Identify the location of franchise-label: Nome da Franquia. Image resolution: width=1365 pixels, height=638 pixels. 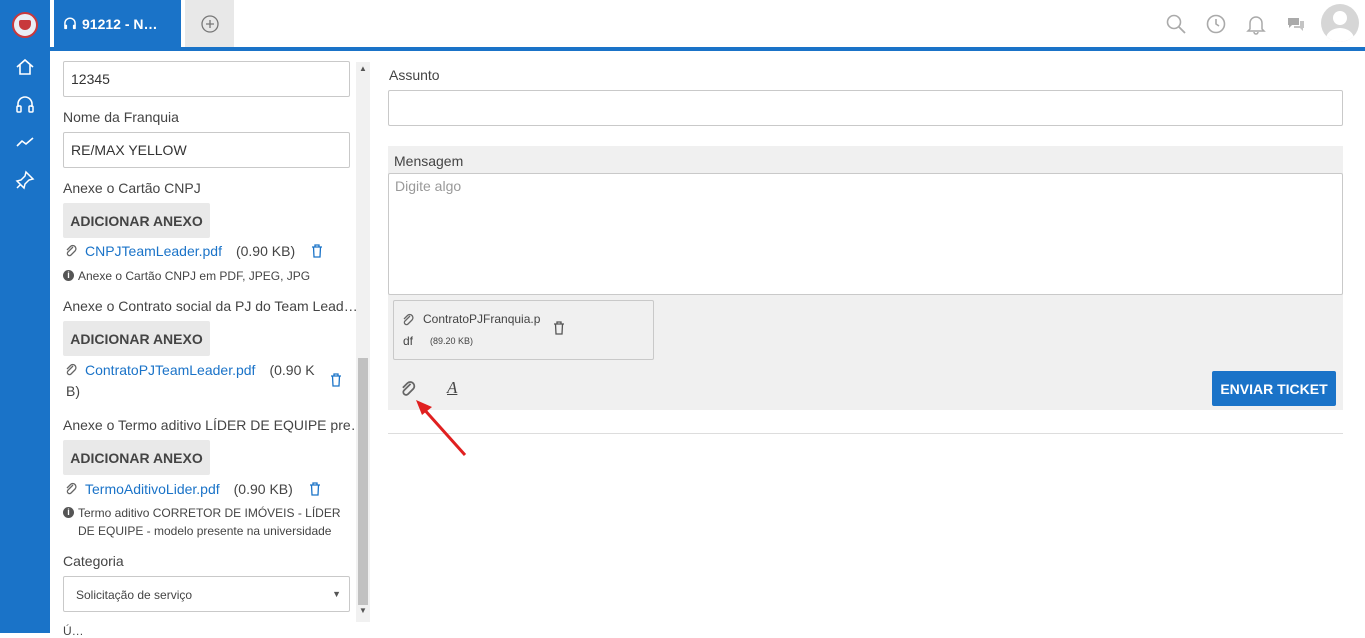
(121, 117).